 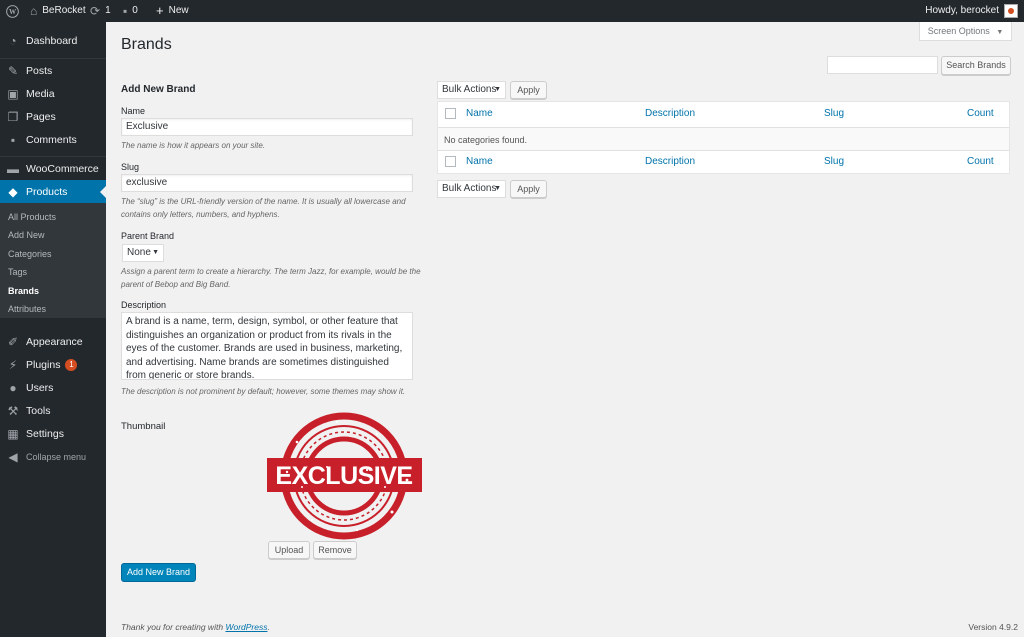 What do you see at coordinates (178, 10) in the screenshot?
I see `new-label: New` at bounding box center [178, 10].